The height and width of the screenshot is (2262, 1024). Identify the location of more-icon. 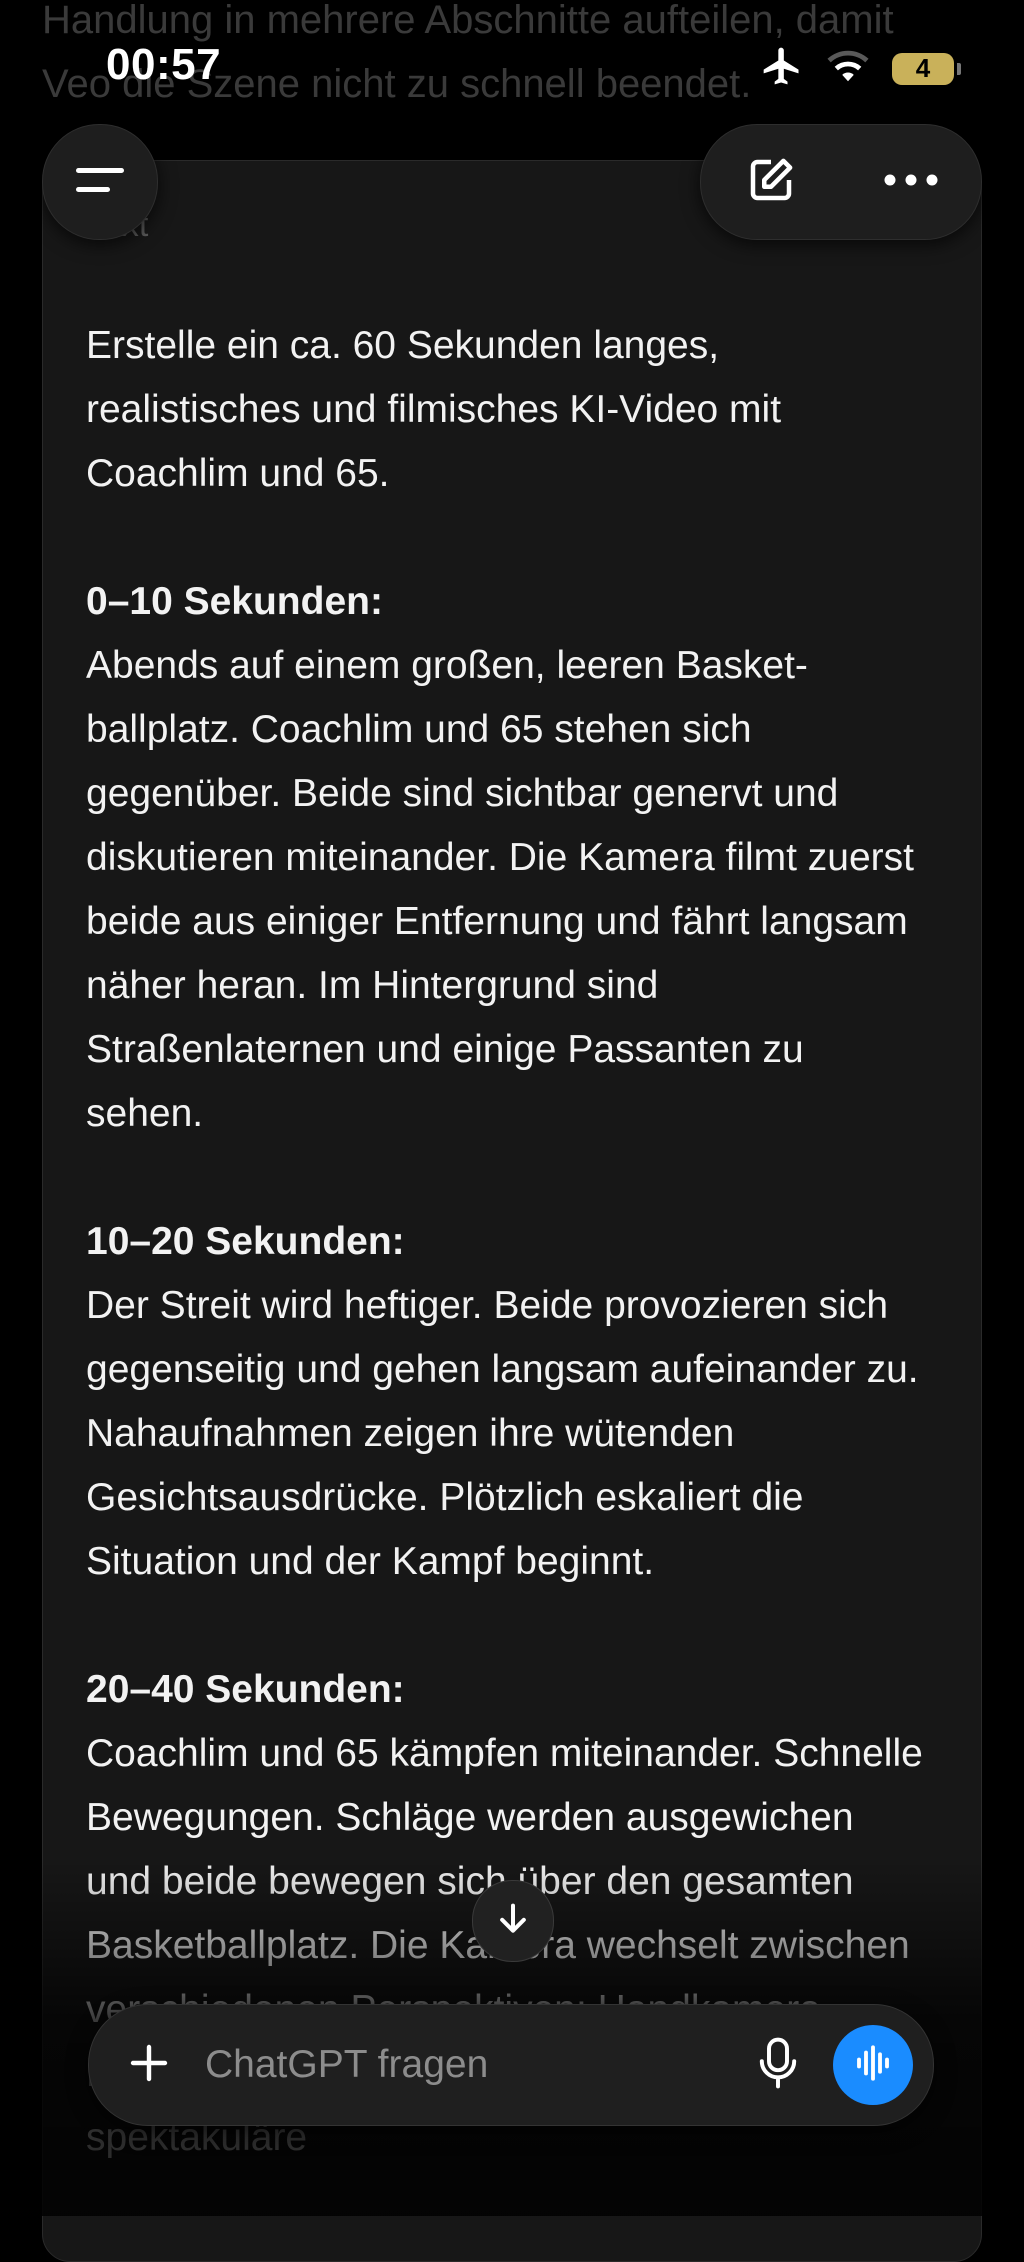
(911, 182).